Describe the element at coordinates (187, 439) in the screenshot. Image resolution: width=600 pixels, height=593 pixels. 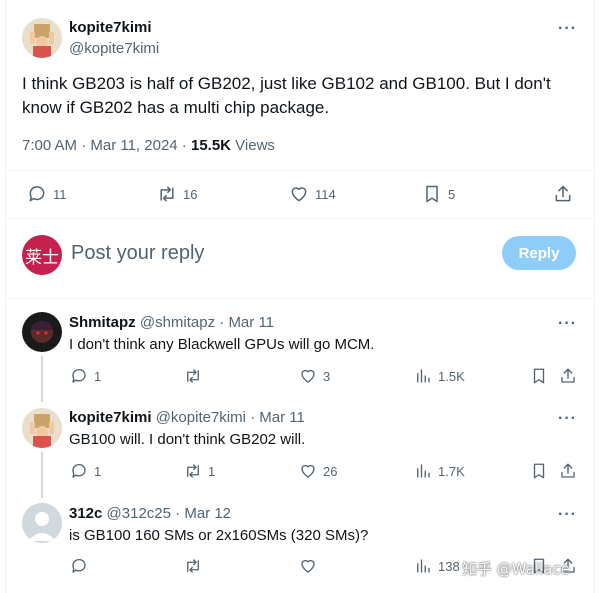
I see `reply-text: GB100 will. I don't think GB202 will.` at that location.